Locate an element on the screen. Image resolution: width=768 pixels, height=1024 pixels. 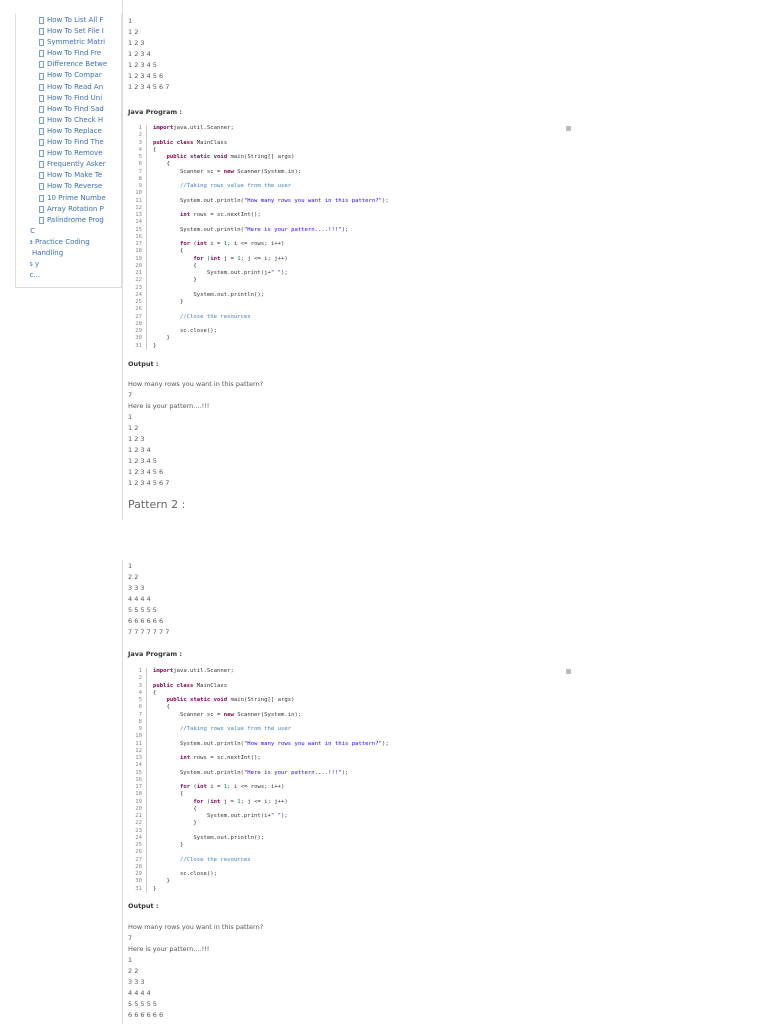
code-line: 6 { is located at coordinates (350, 708).